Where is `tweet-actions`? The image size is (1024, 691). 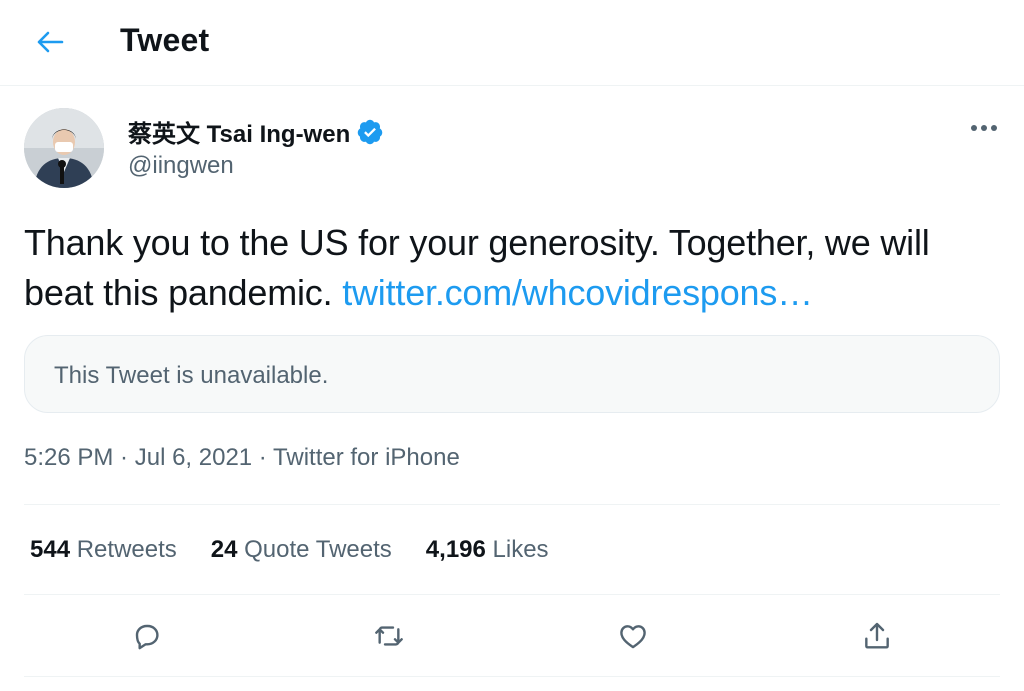
tweet-actions is located at coordinates (512, 636).